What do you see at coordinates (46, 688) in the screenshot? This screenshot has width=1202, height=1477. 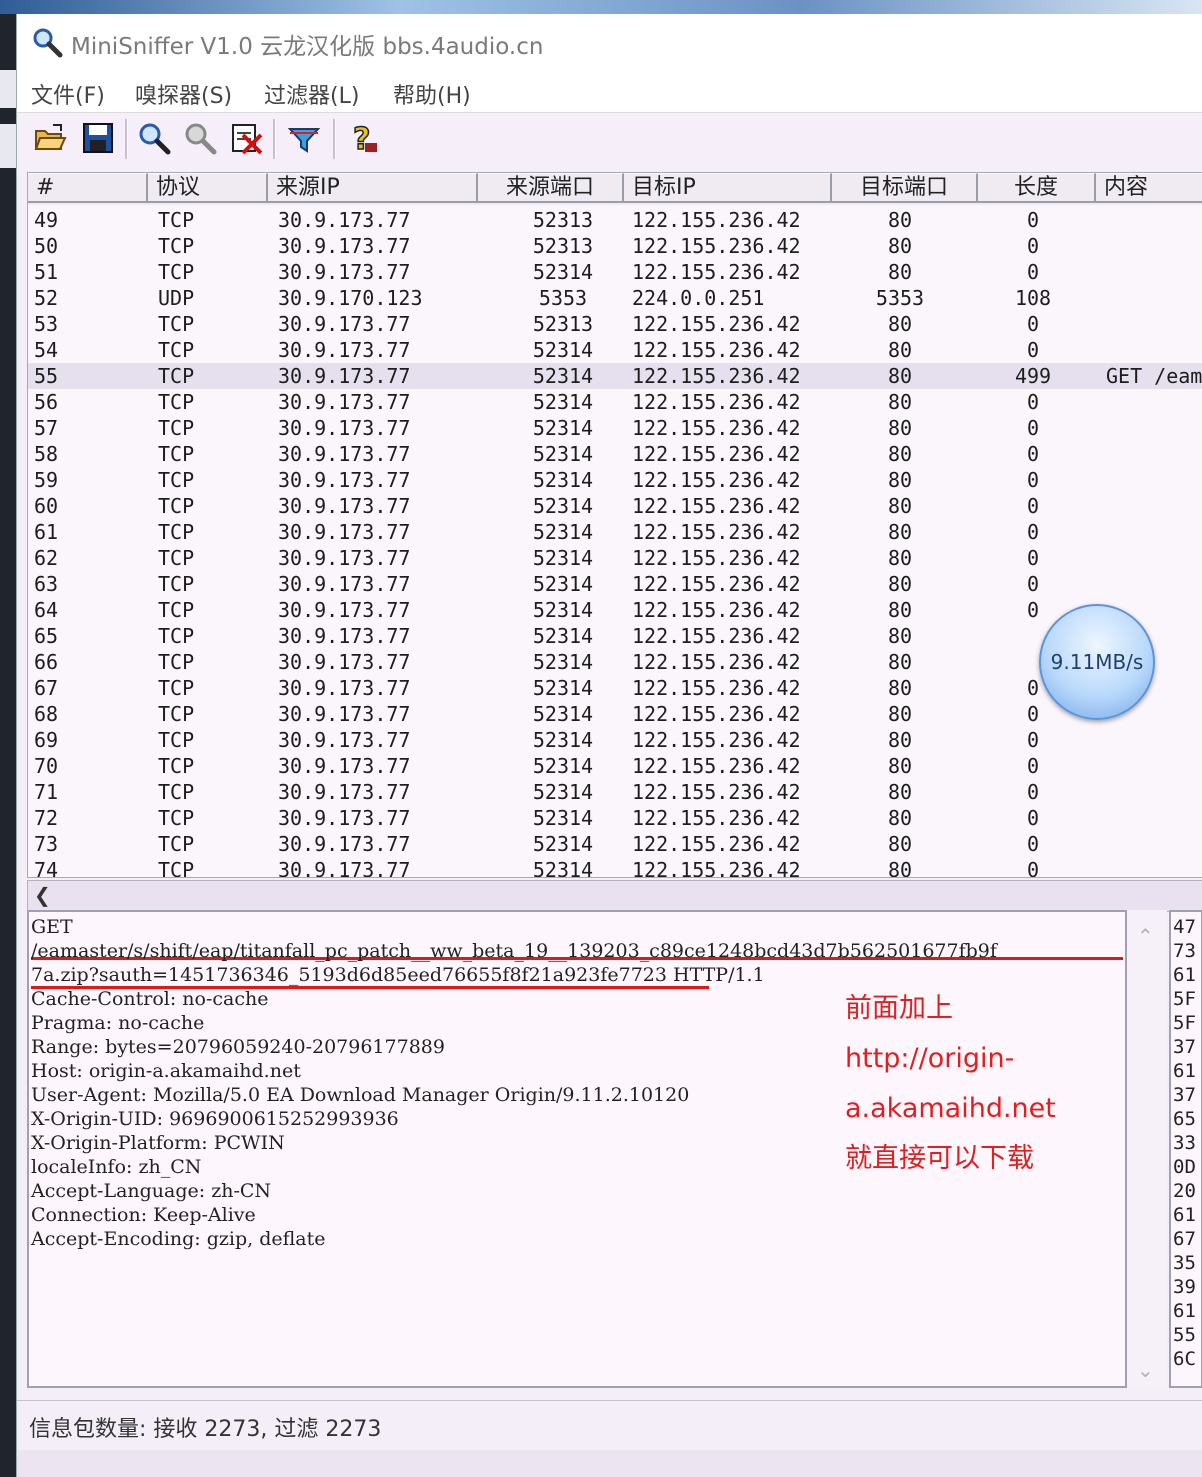 I see `row-number: 67` at bounding box center [46, 688].